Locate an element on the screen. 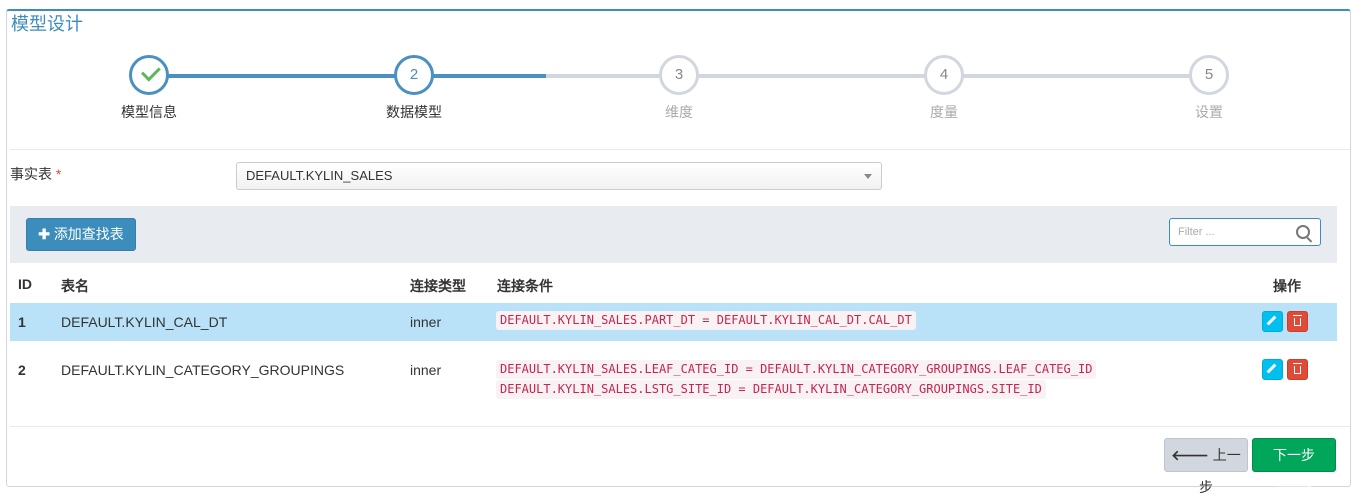 Image resolution: width=1358 pixels, height=503 pixels. step-5-label: 设置 is located at coordinates (1209, 112).